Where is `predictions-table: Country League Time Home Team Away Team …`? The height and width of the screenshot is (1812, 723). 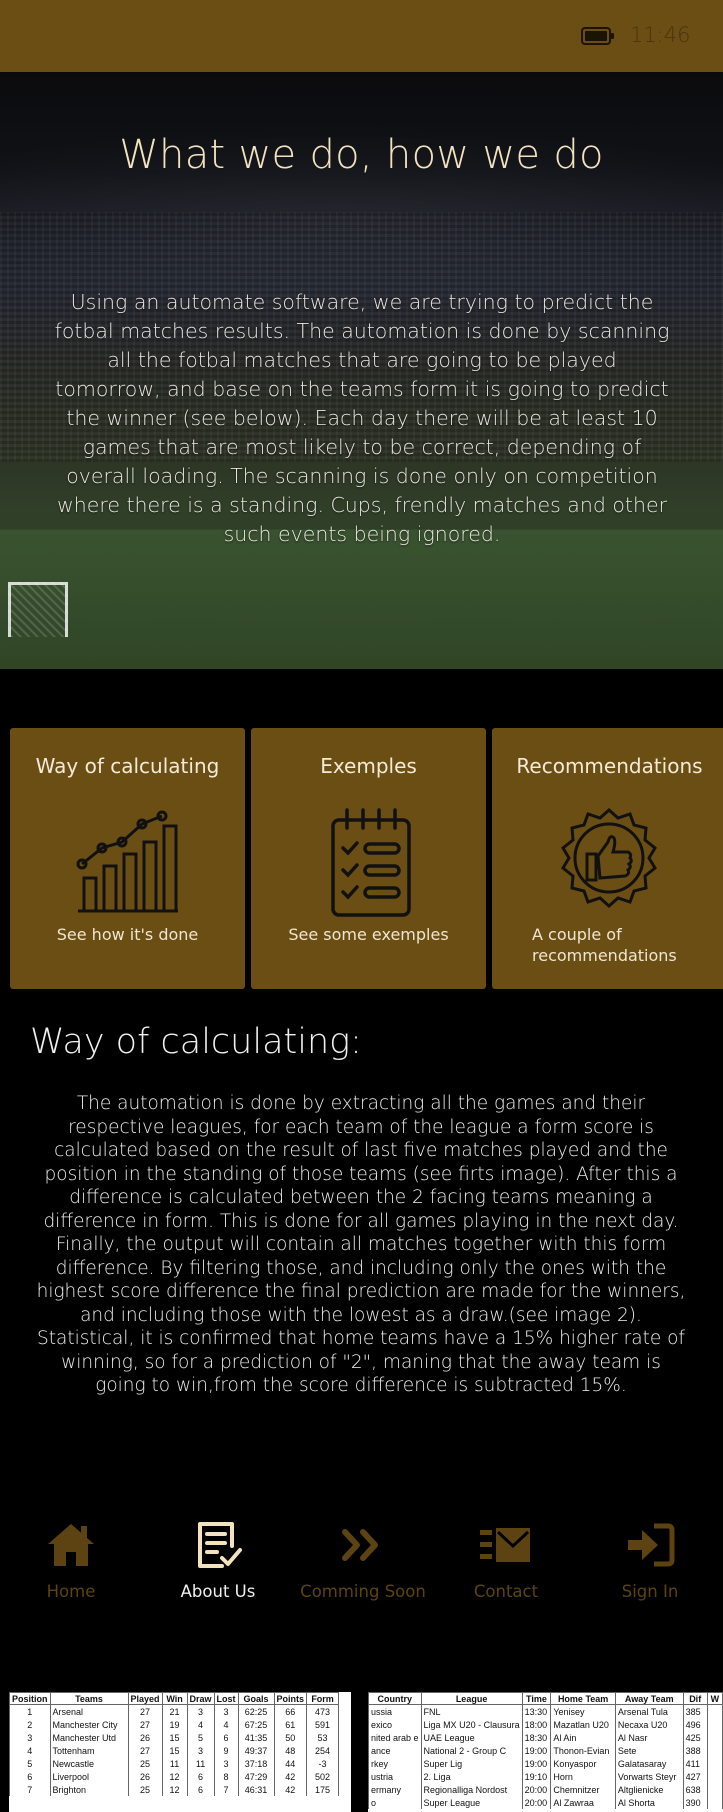 predictions-table: Country League Time Home Team Away Team … is located at coordinates (545, 1750).